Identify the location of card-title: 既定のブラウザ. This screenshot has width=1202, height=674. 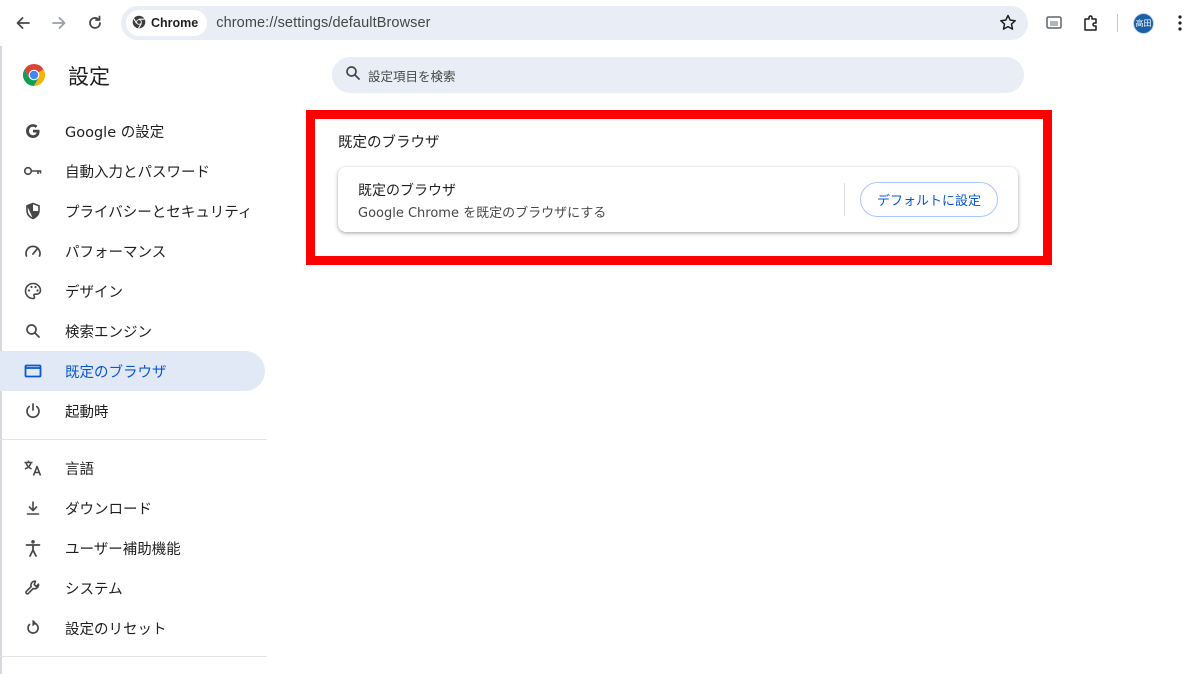
(407, 191).